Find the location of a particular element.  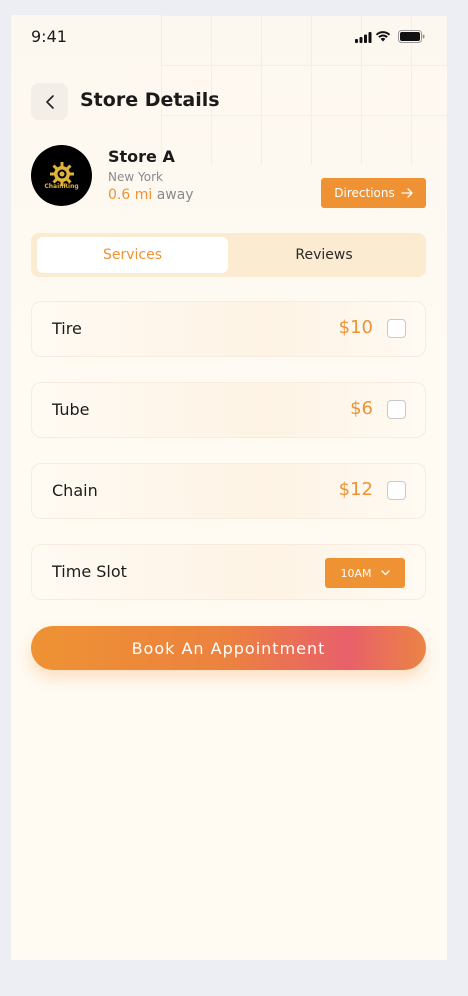

distance-value: 0.6 mi is located at coordinates (130, 195).